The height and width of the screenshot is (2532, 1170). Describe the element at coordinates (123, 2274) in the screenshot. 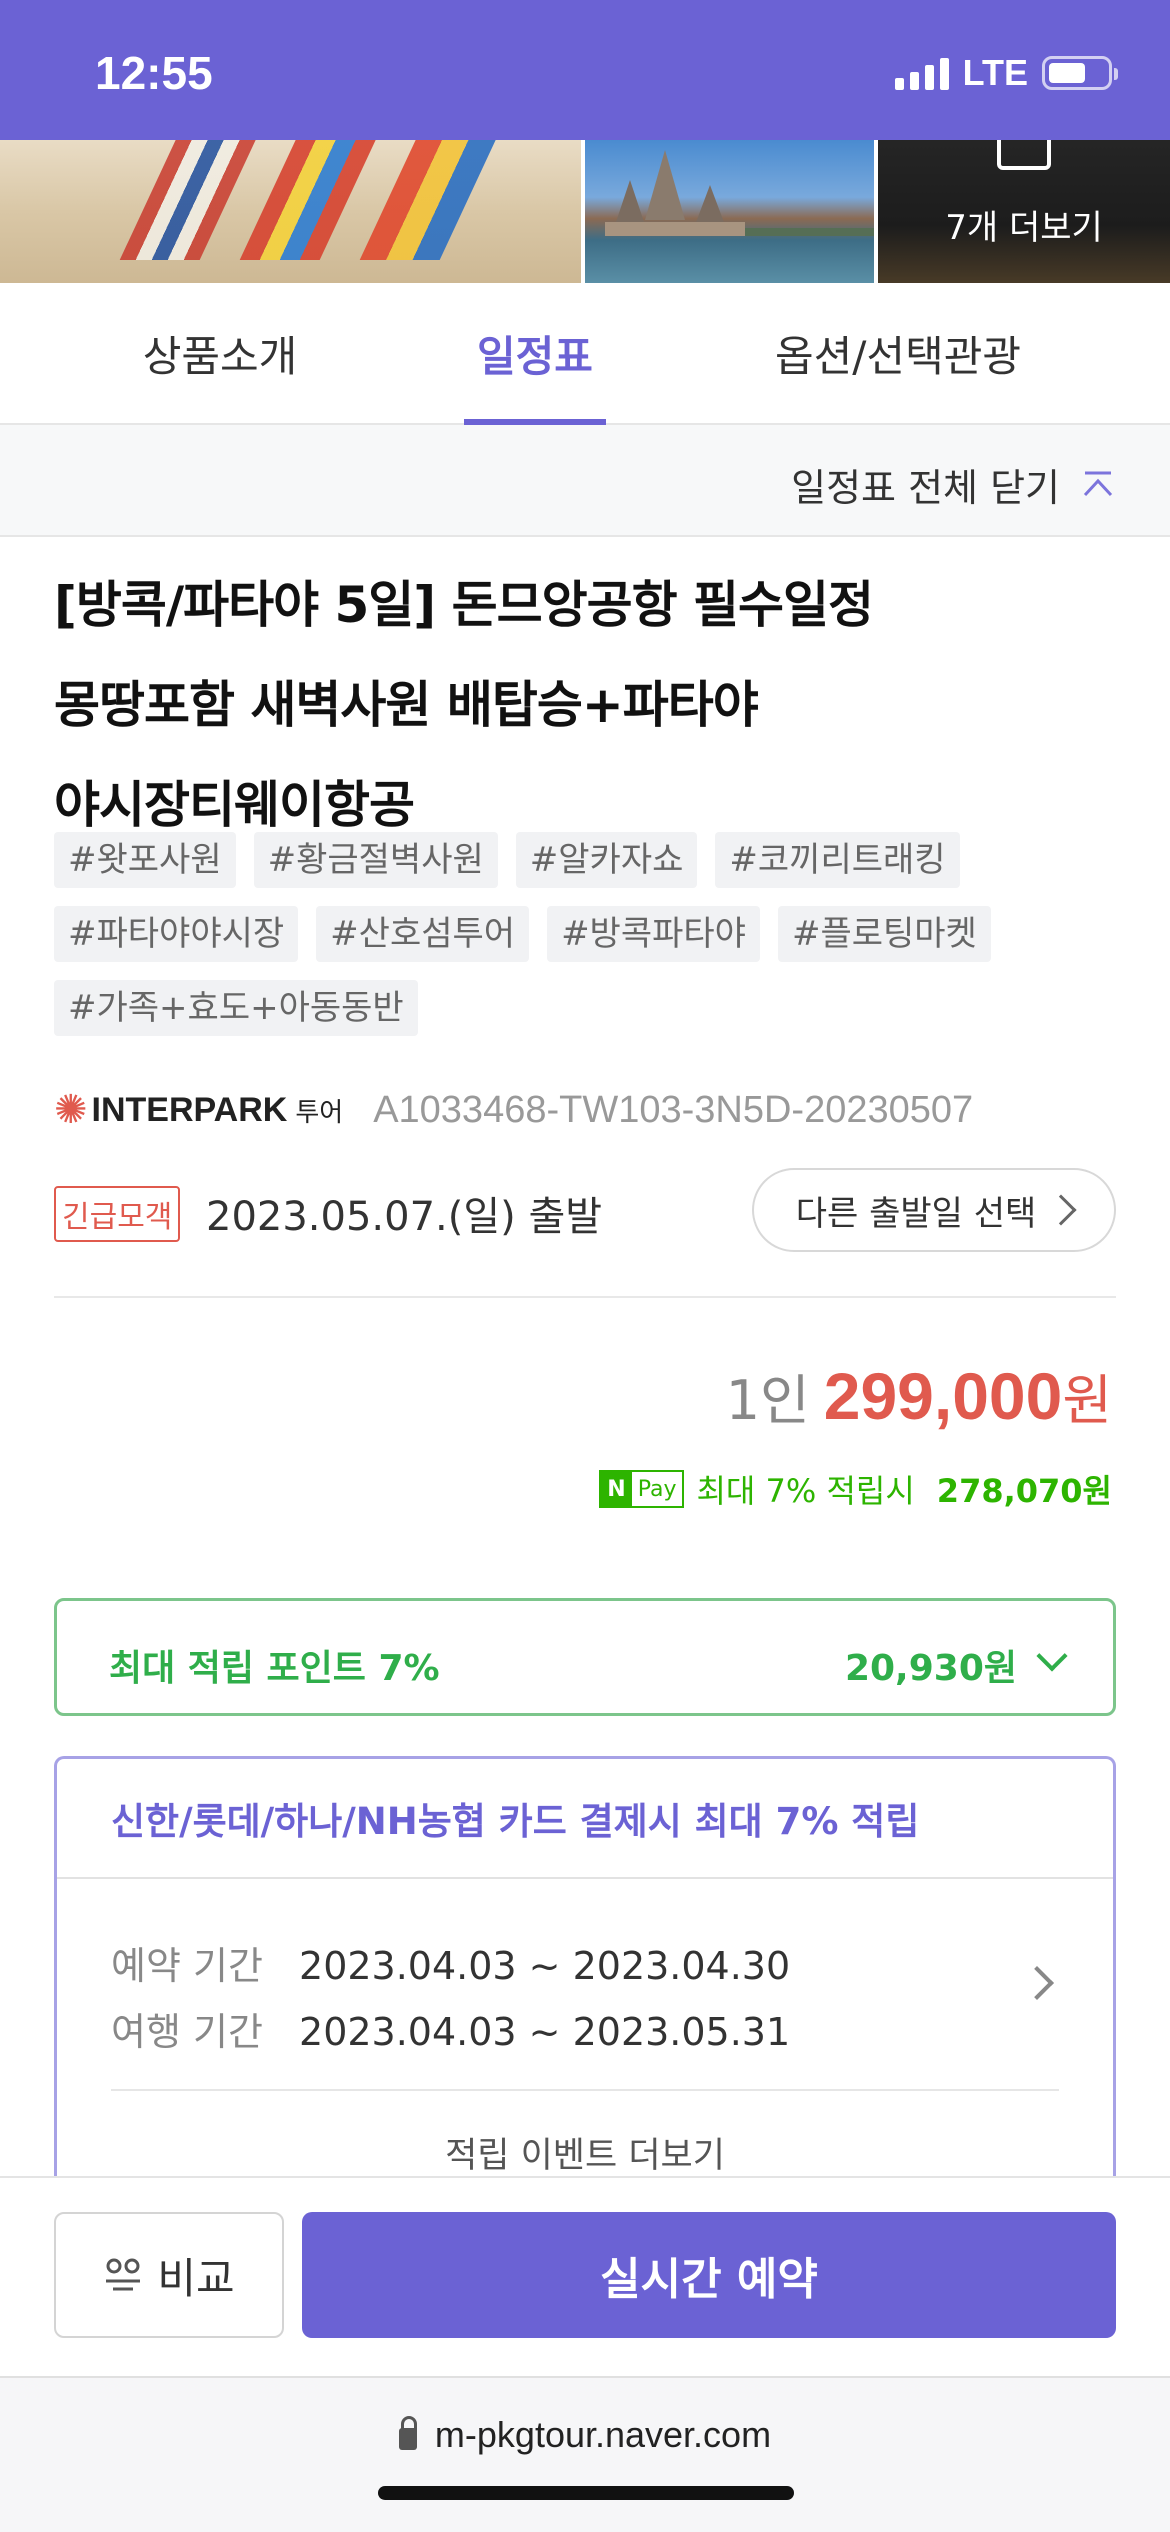

I see `compare-icon` at that location.